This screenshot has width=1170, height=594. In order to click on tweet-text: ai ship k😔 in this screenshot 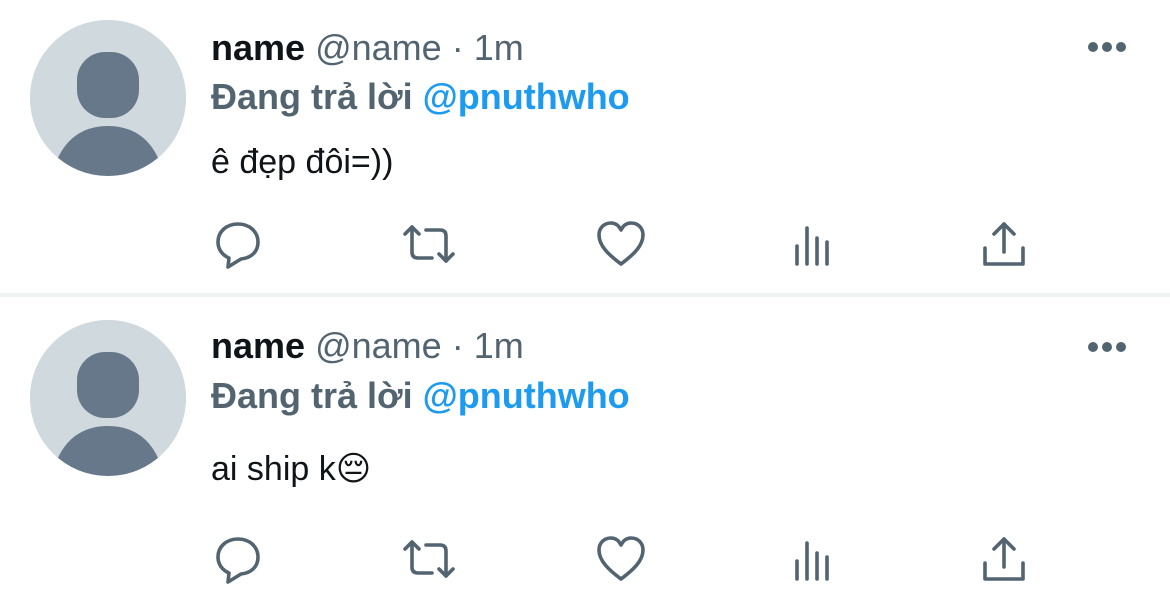, I will do `click(291, 469)`.